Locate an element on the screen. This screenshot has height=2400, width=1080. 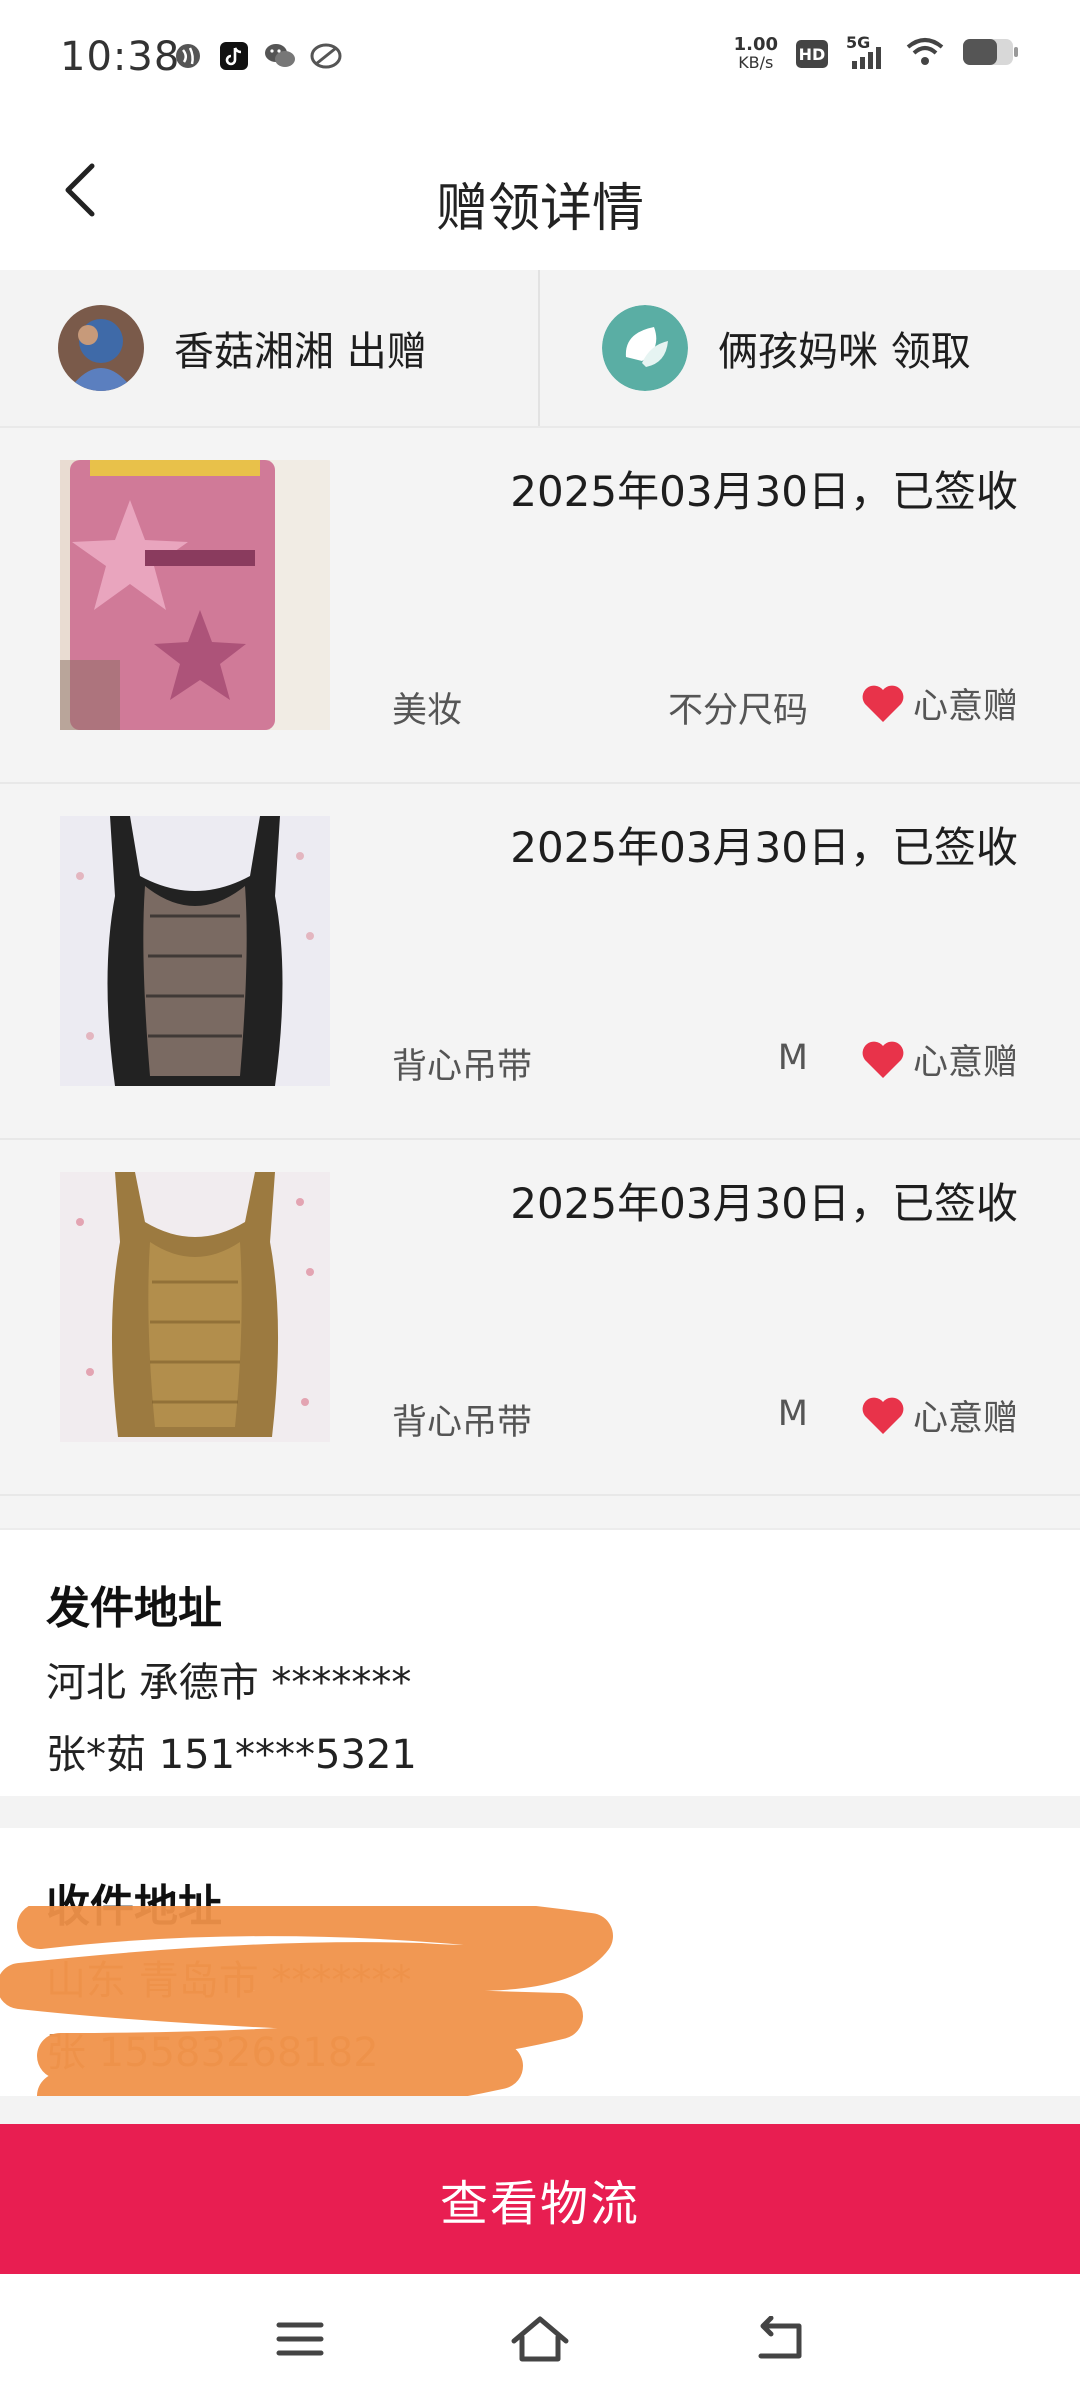
battery-icon is located at coordinates (991, 54).